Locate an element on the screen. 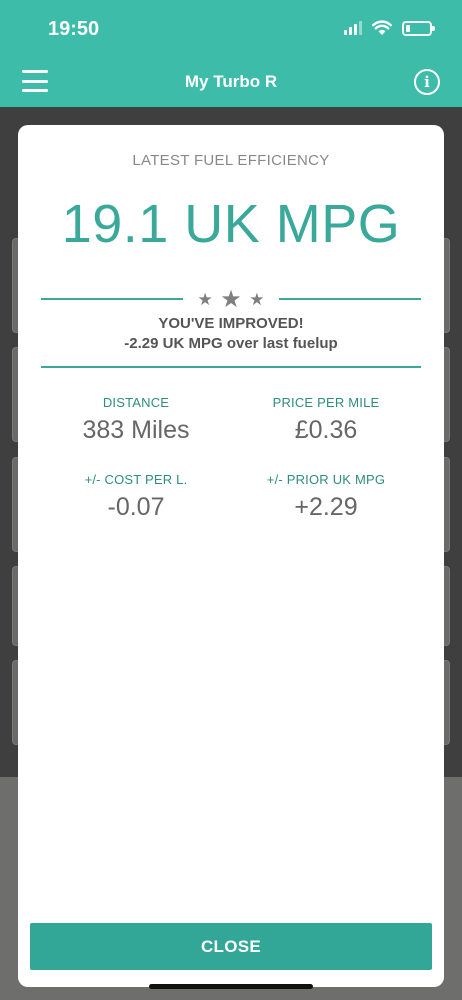 Image resolution: width=462 pixels, height=1000 pixels. stat-label: +/- PRIOR UK MPG is located at coordinates (326, 479).